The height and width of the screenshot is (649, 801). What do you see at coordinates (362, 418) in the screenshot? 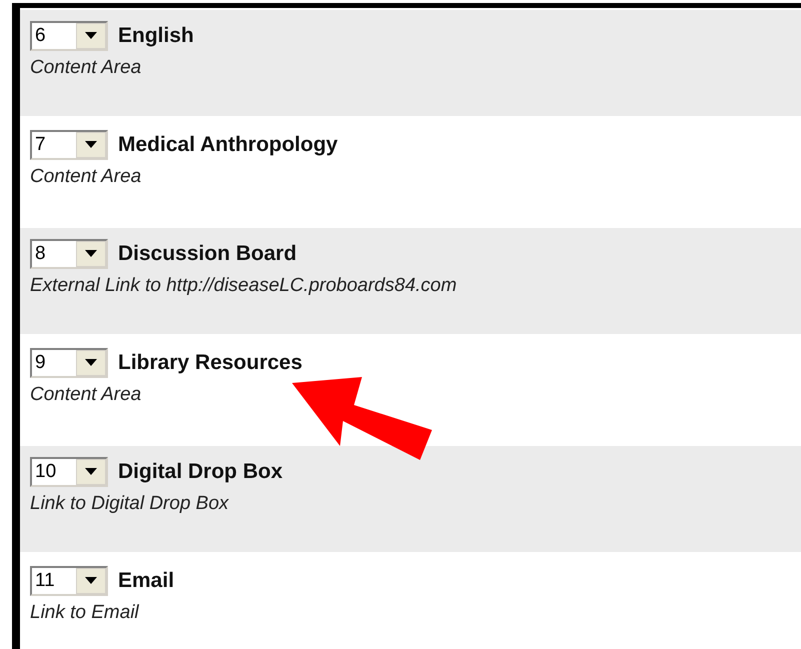
I see `arrow-icon` at bounding box center [362, 418].